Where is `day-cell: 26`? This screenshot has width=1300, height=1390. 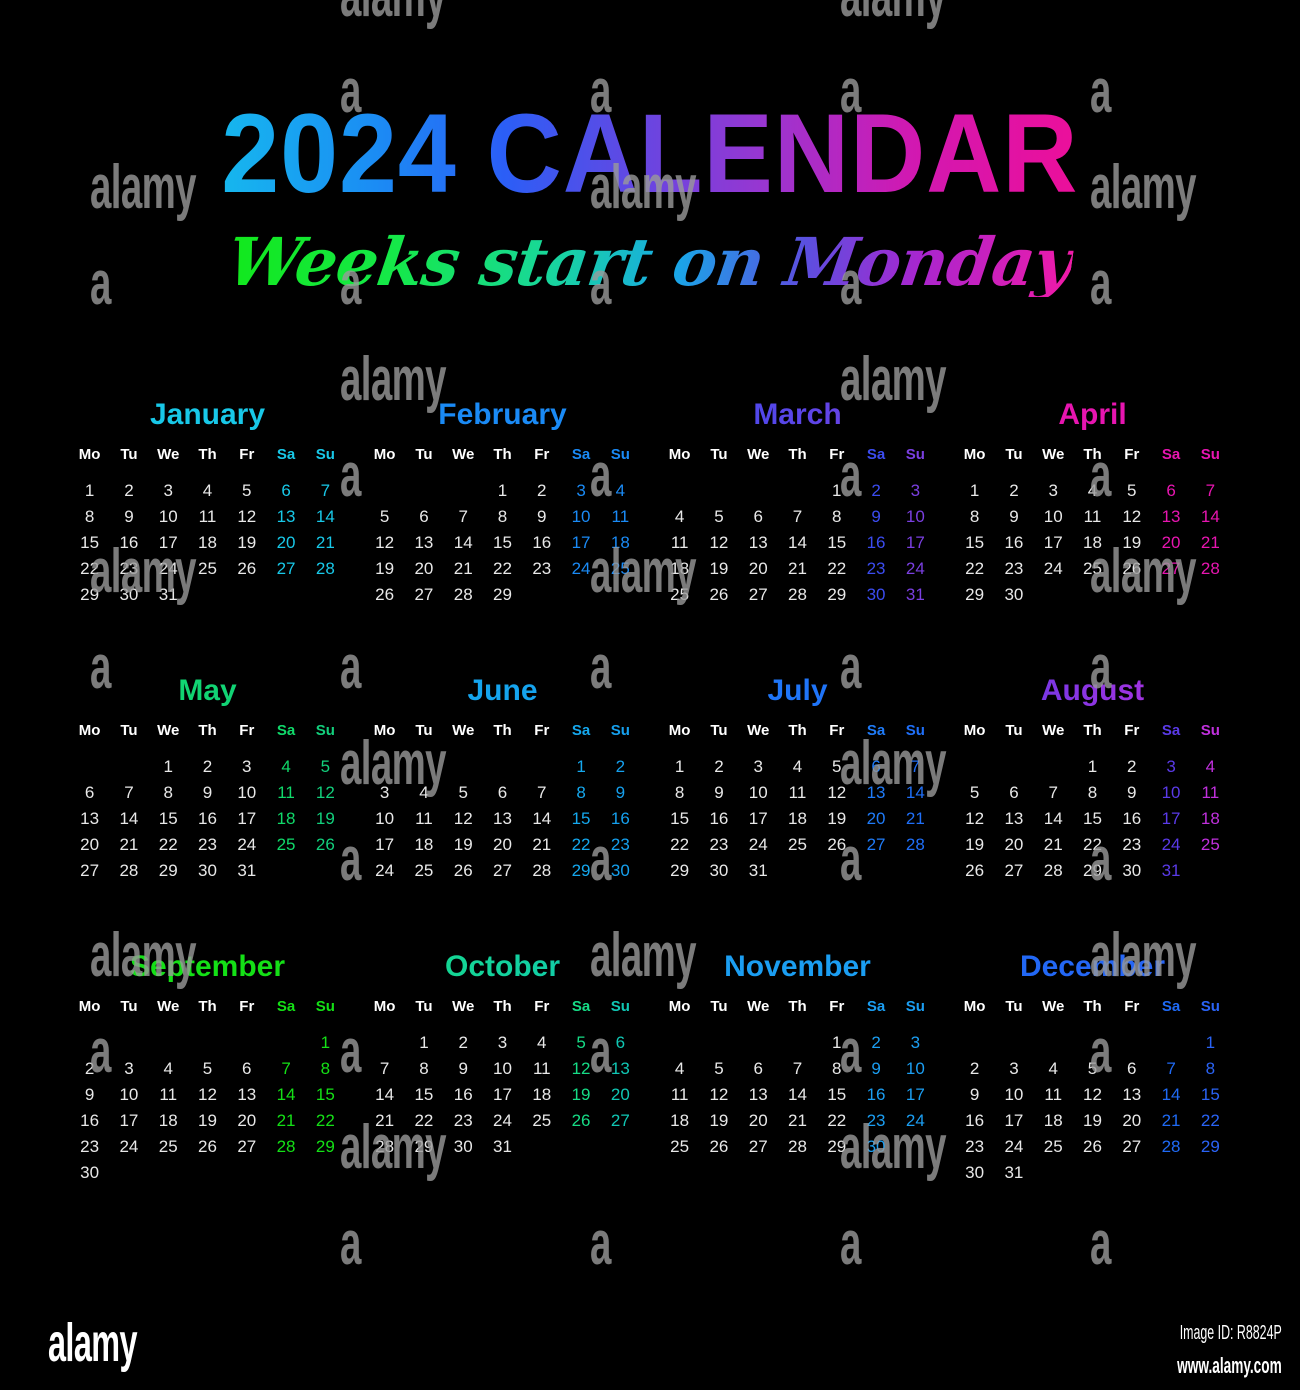 day-cell: 26 is located at coordinates (1092, 1147).